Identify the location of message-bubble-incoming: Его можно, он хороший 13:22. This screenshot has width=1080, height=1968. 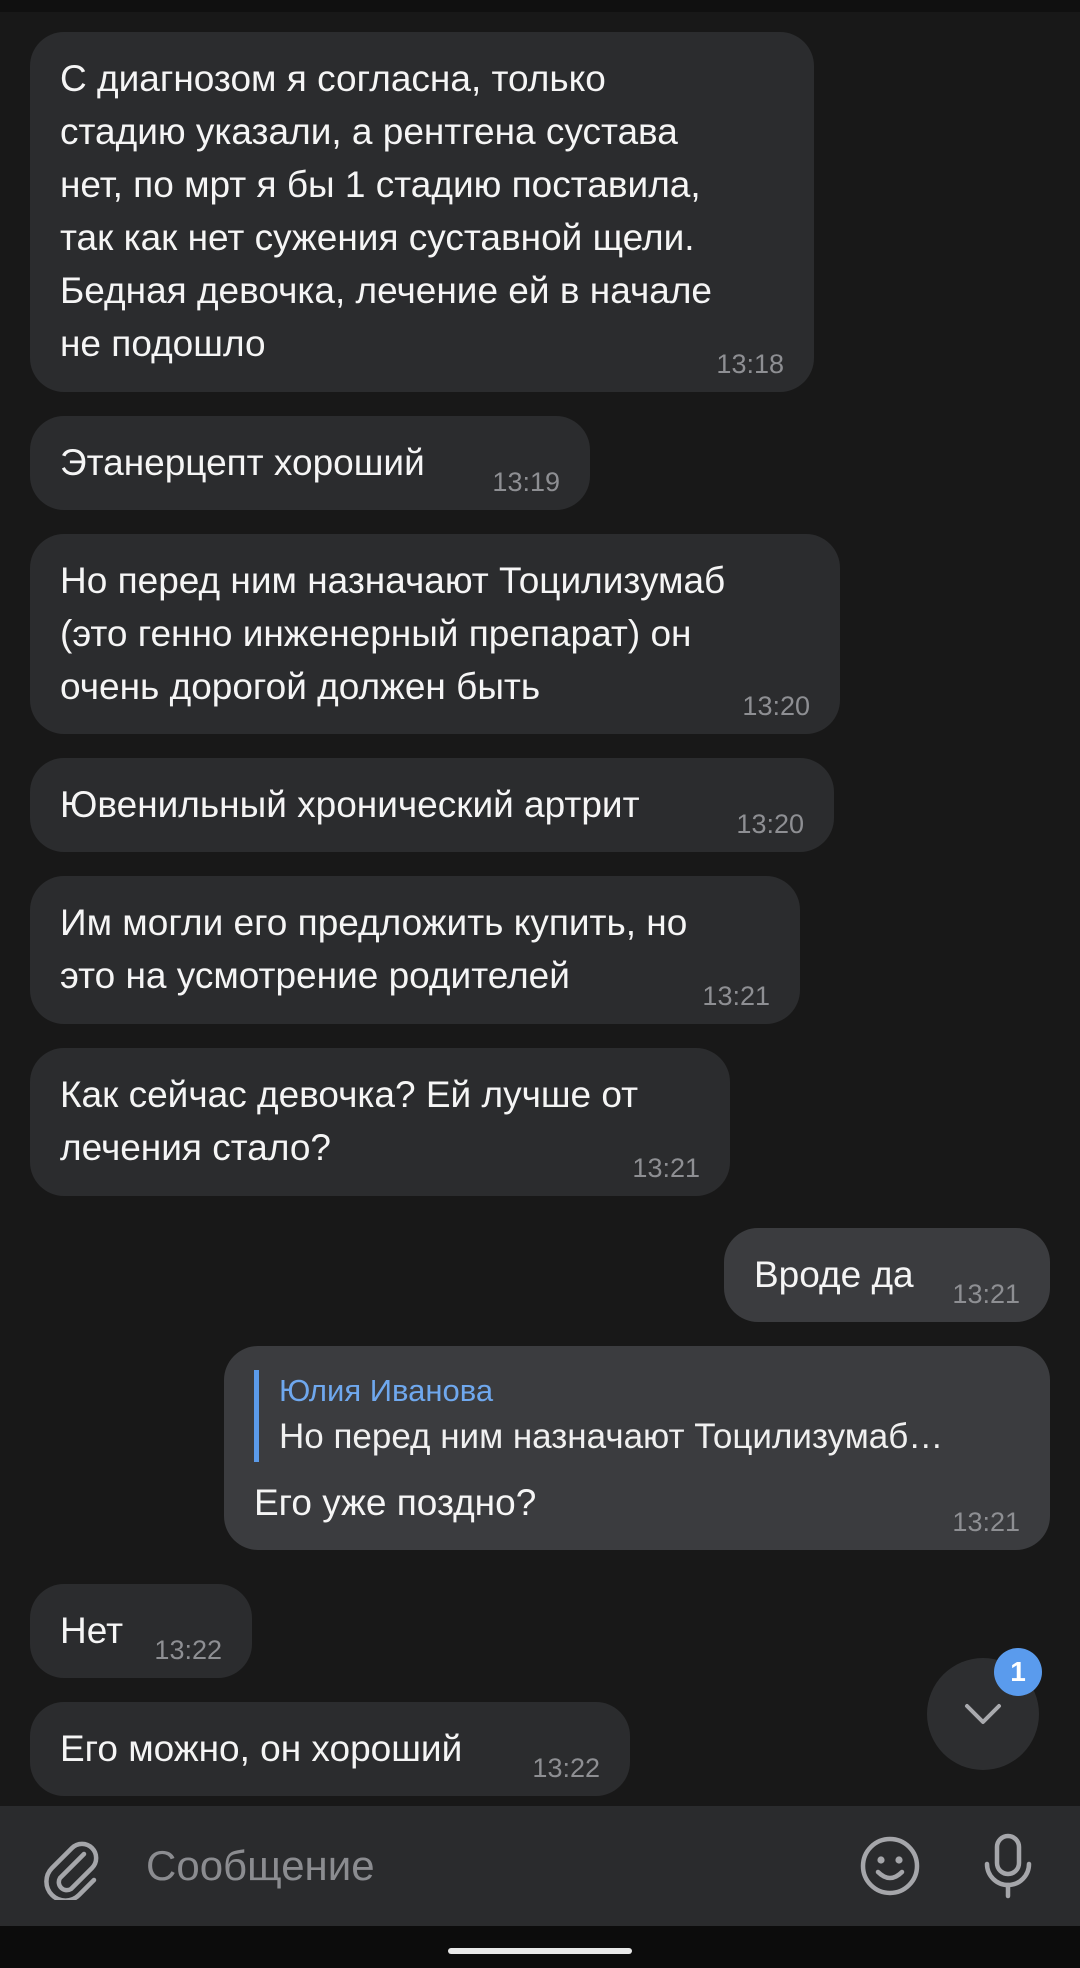
(330, 1749).